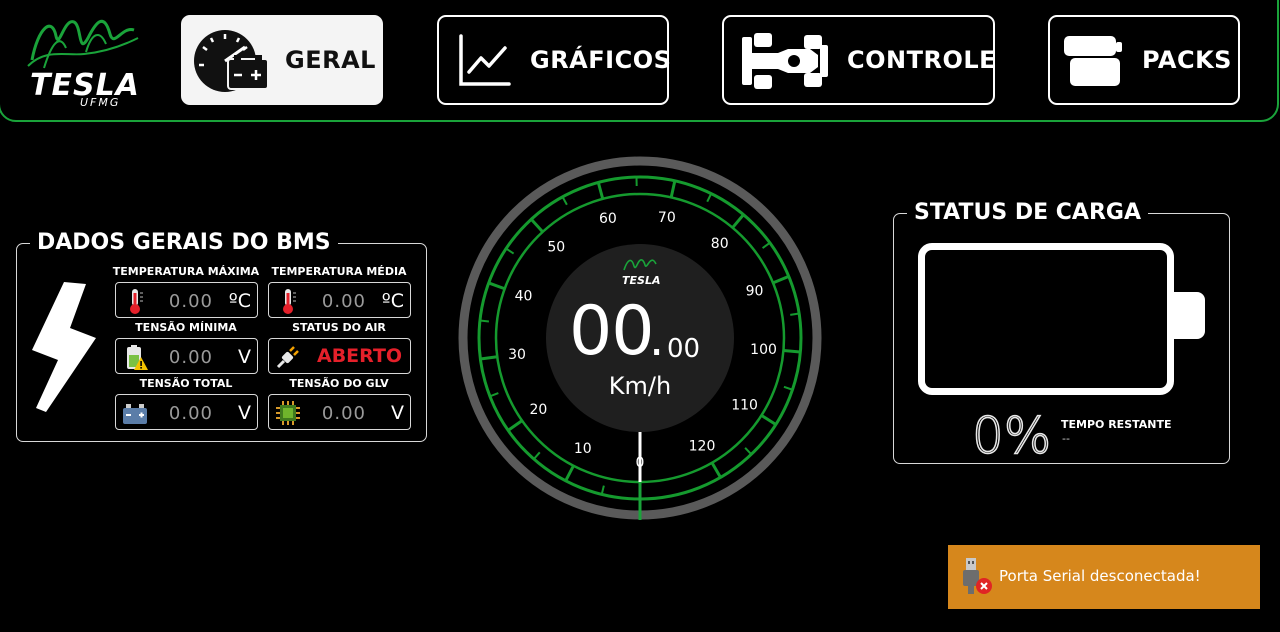 This screenshot has height=632, width=1280. Describe the element at coordinates (244, 357) in the screenshot. I see `tensao-min-unit: V` at that location.